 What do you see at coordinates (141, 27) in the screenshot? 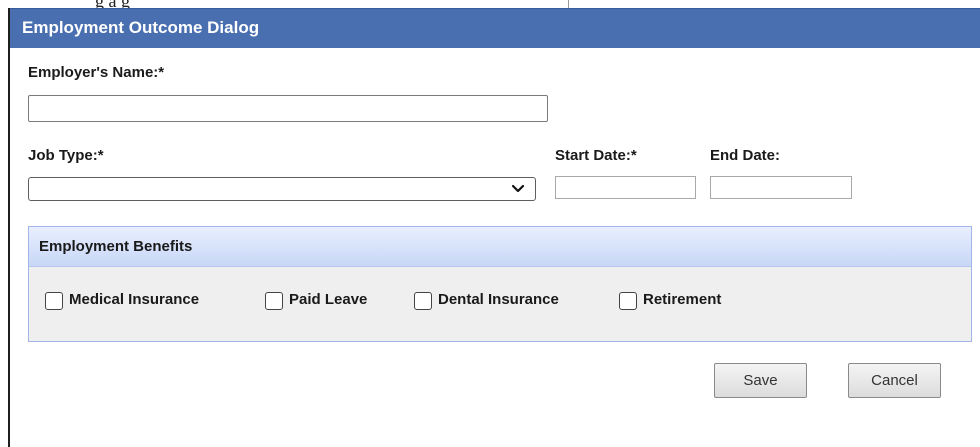
I see `dialog-title: Employment Outcome Dialog` at bounding box center [141, 27].